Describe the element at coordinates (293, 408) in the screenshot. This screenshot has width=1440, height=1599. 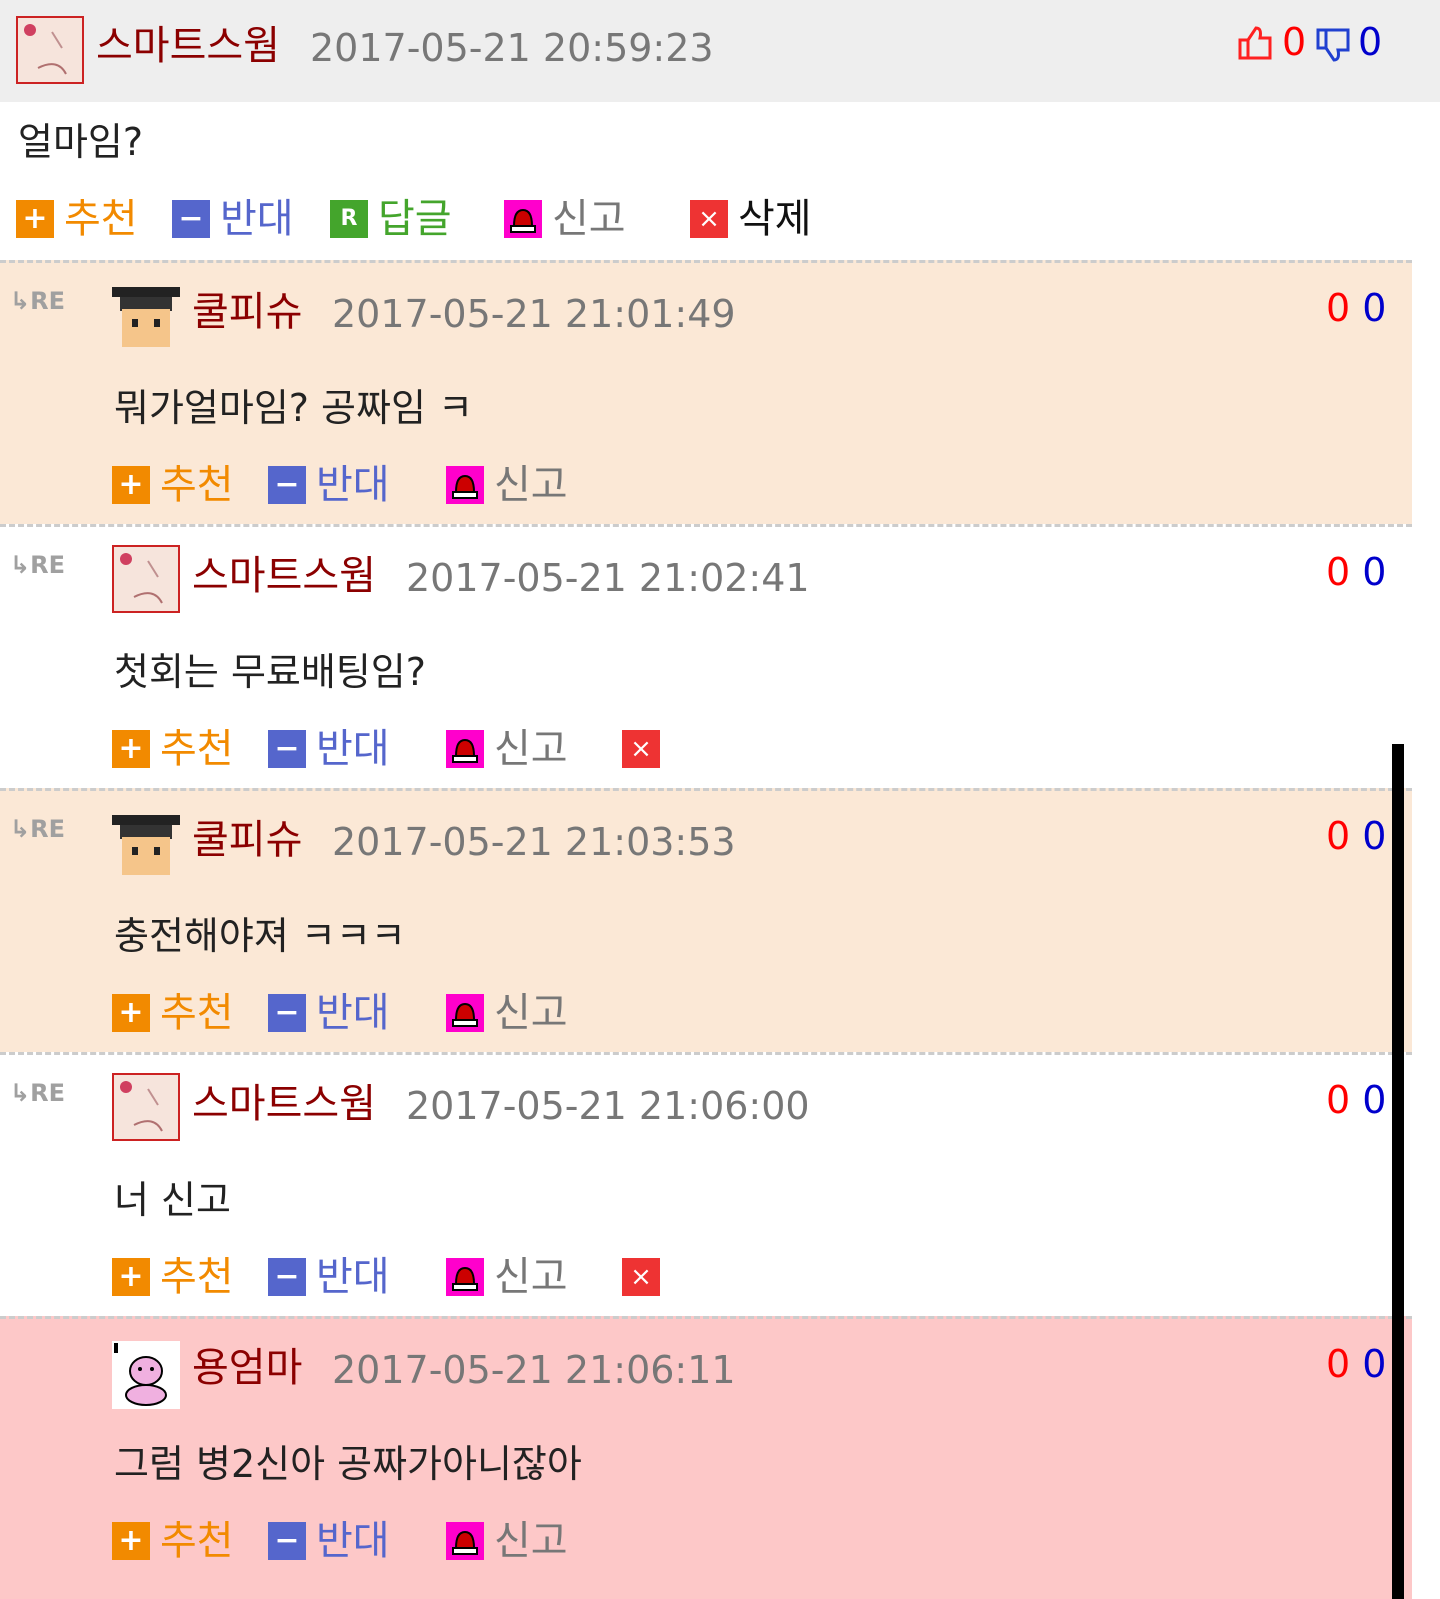
I see `reply-text: 뭐가얼마임? 공짜임 ㅋ` at that location.